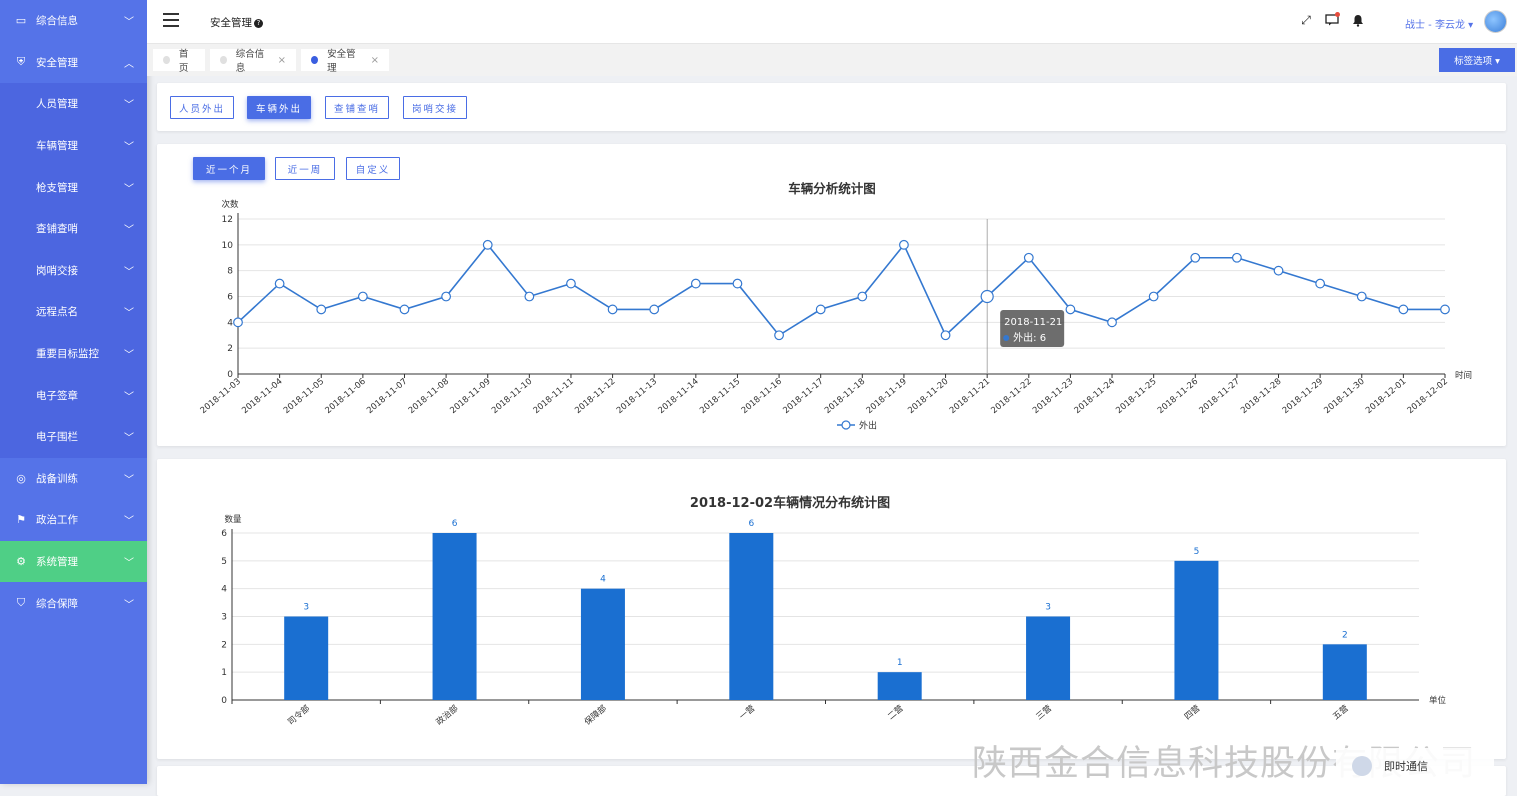  What do you see at coordinates (1415, 766) in the screenshot?
I see `instant-chat-button: 即时通信` at bounding box center [1415, 766].